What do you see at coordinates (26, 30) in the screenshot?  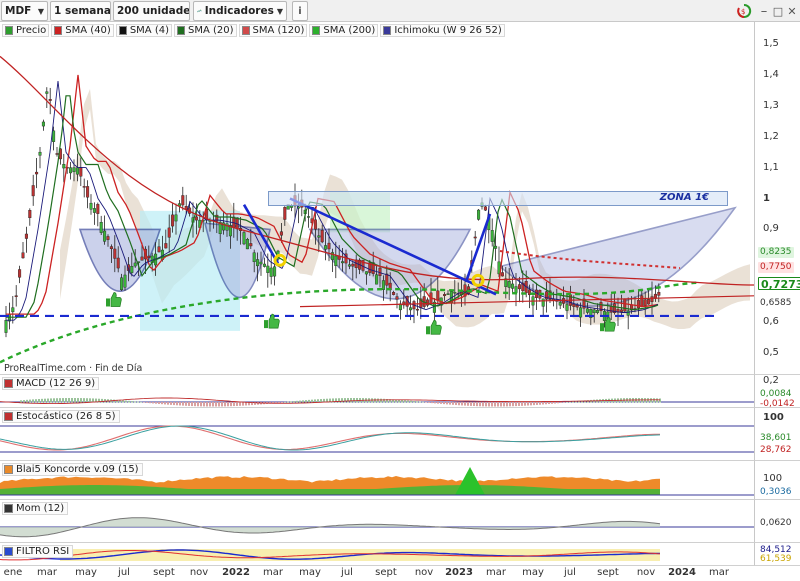 I see `legend-item: Precio` at bounding box center [26, 30].